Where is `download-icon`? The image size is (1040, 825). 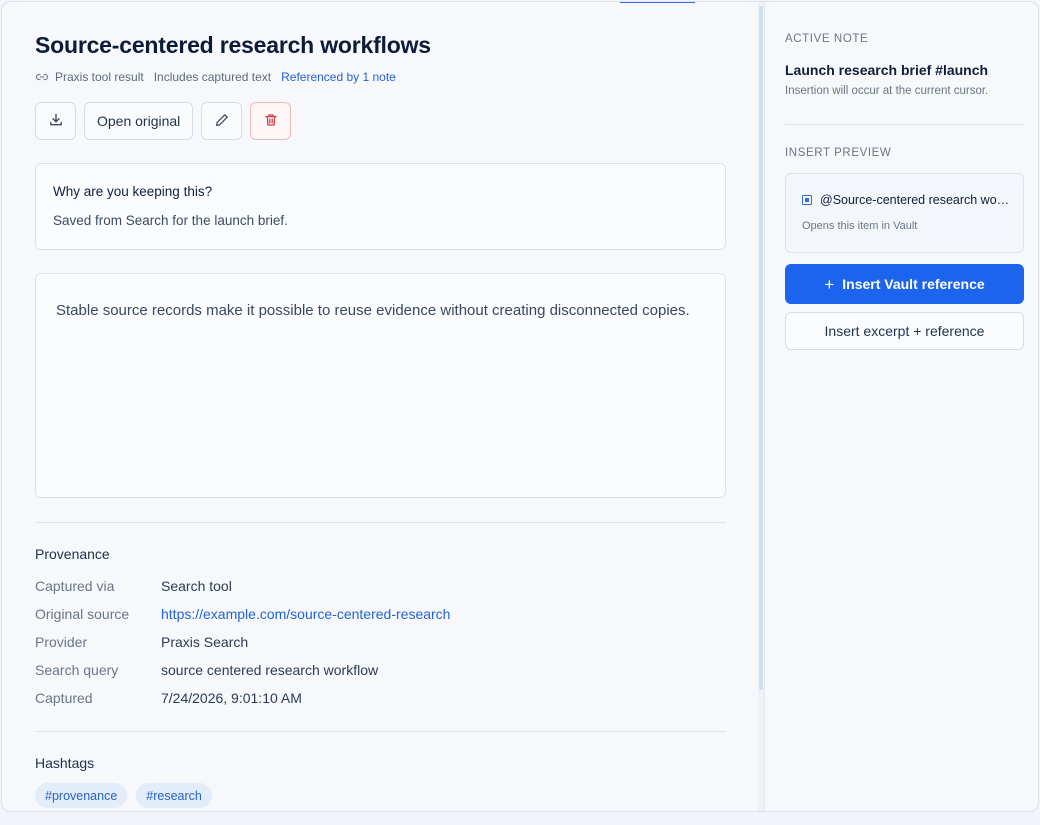 download-icon is located at coordinates (56, 121).